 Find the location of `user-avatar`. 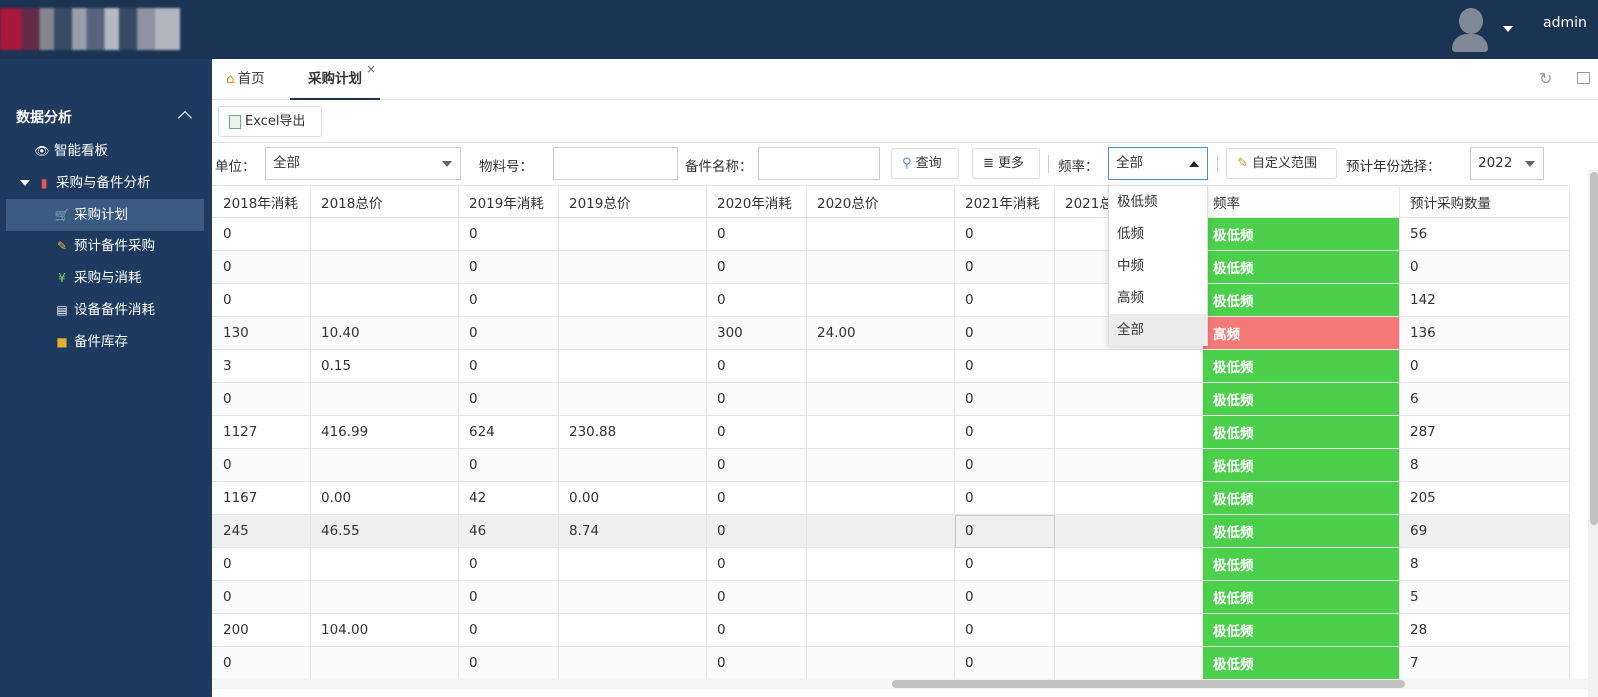

user-avatar is located at coordinates (1470, 30).